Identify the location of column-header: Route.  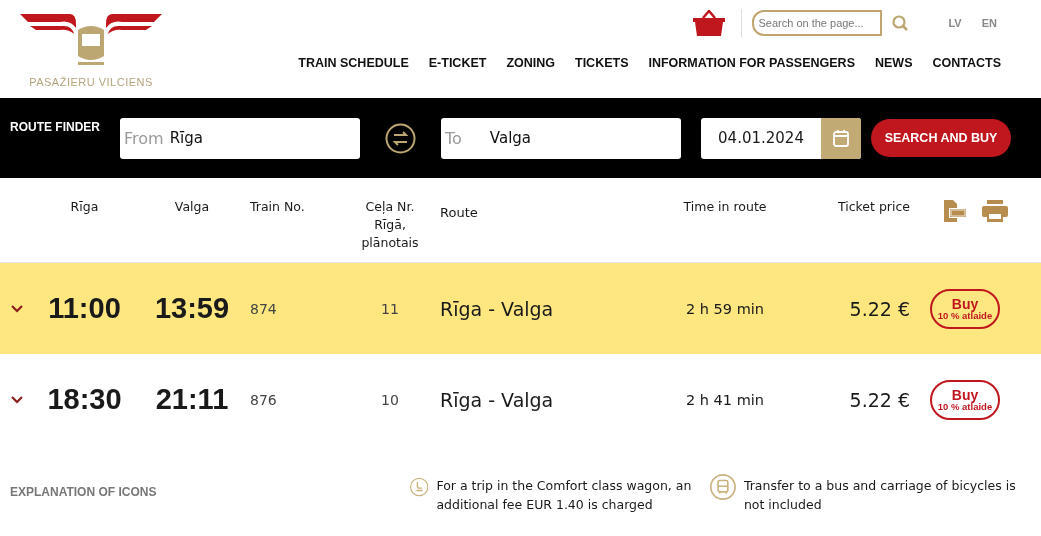
(459, 213).